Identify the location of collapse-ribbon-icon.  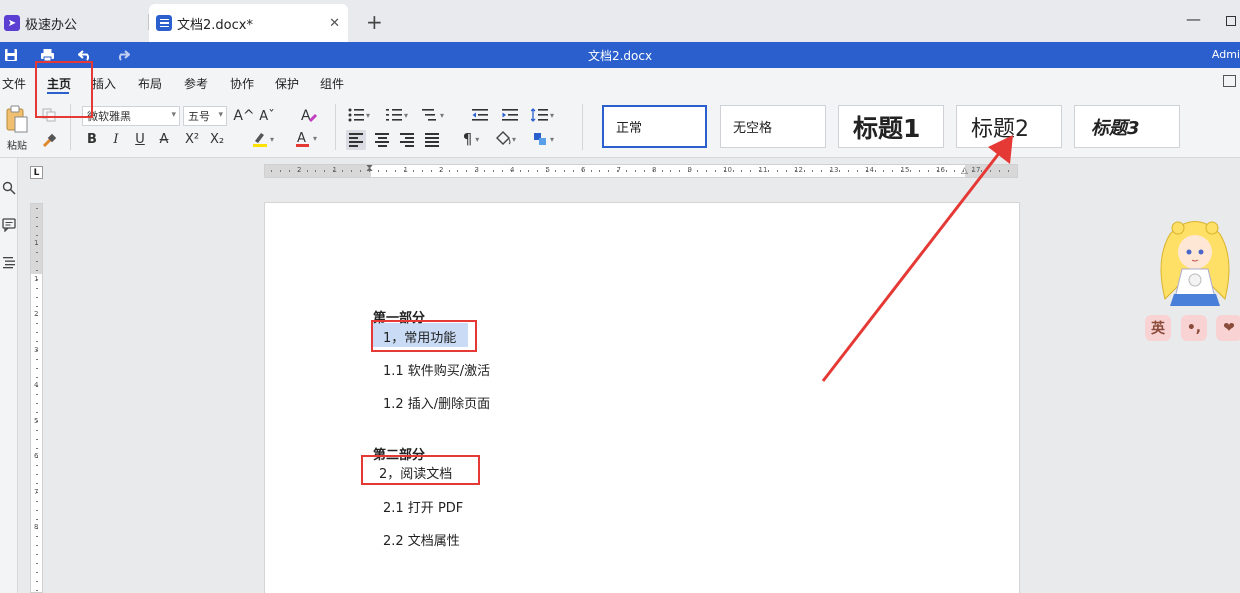
(1229, 81).